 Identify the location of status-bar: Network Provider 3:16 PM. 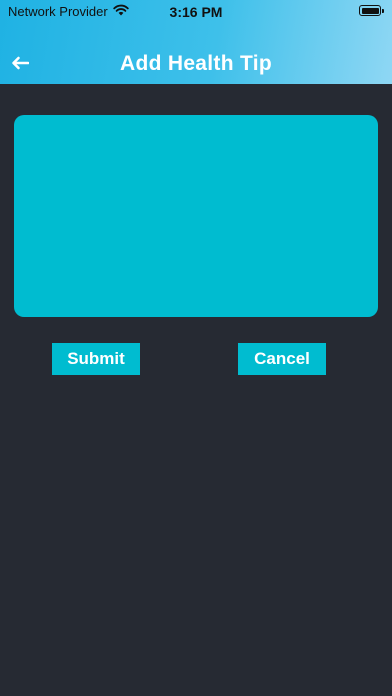
(196, 12).